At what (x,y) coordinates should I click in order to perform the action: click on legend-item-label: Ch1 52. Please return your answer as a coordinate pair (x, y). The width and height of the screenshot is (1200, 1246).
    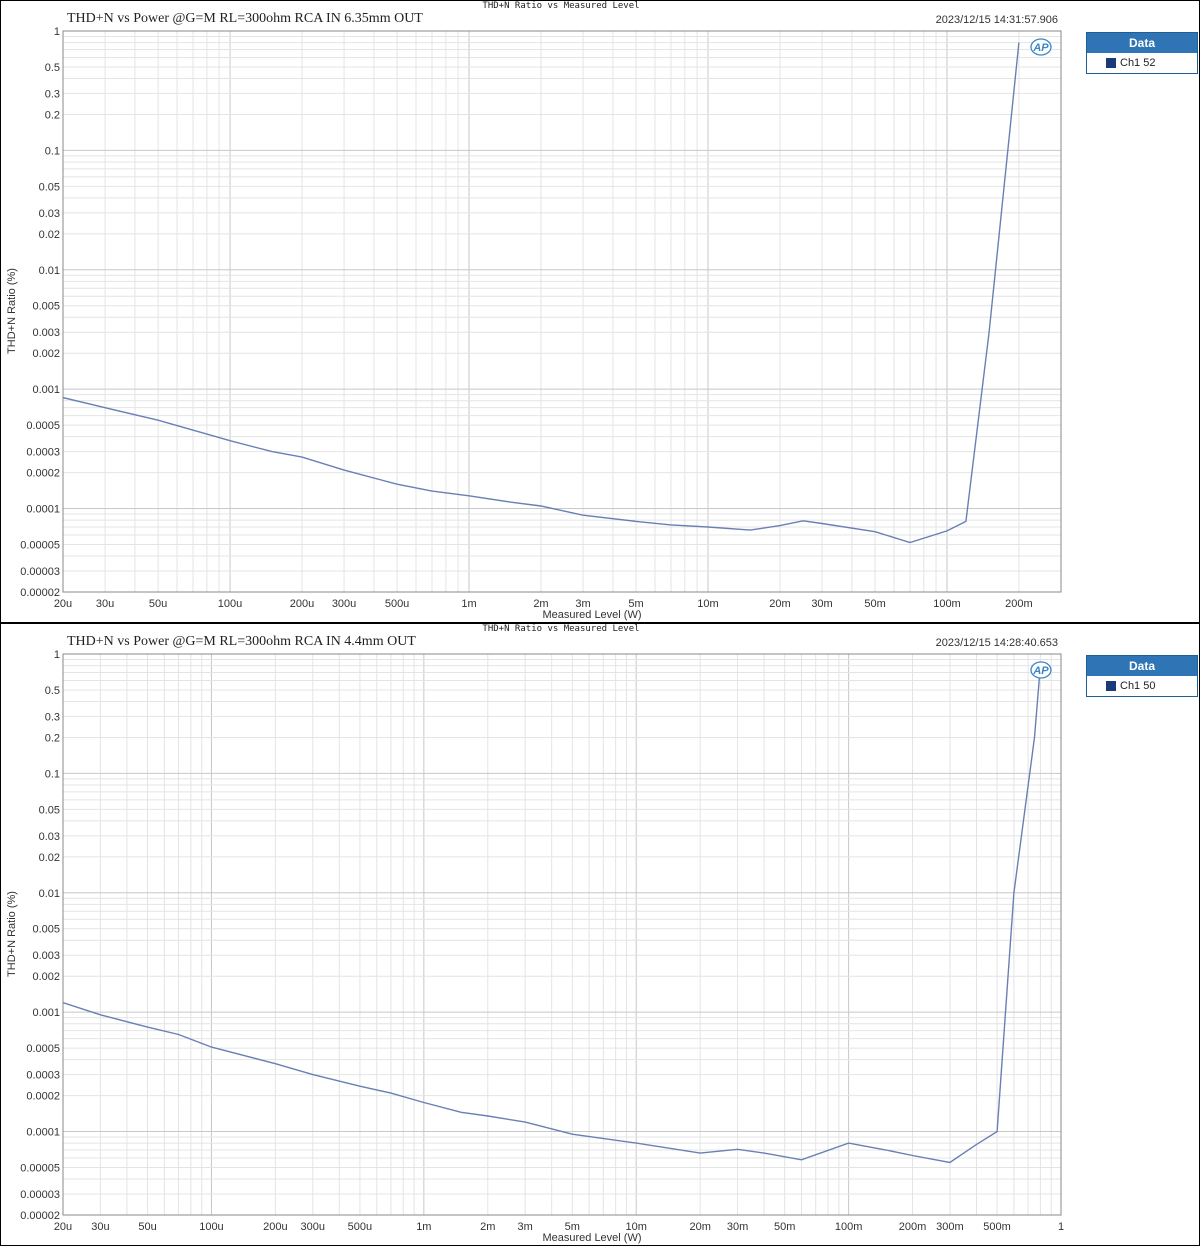
    Looking at the image, I should click on (1138, 63).